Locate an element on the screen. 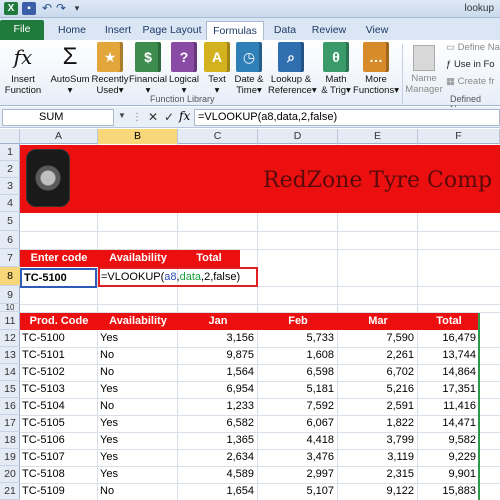 The width and height of the screenshot is (500, 500). more-functions-button: … More Functions▾ is located at coordinates (376, 69).